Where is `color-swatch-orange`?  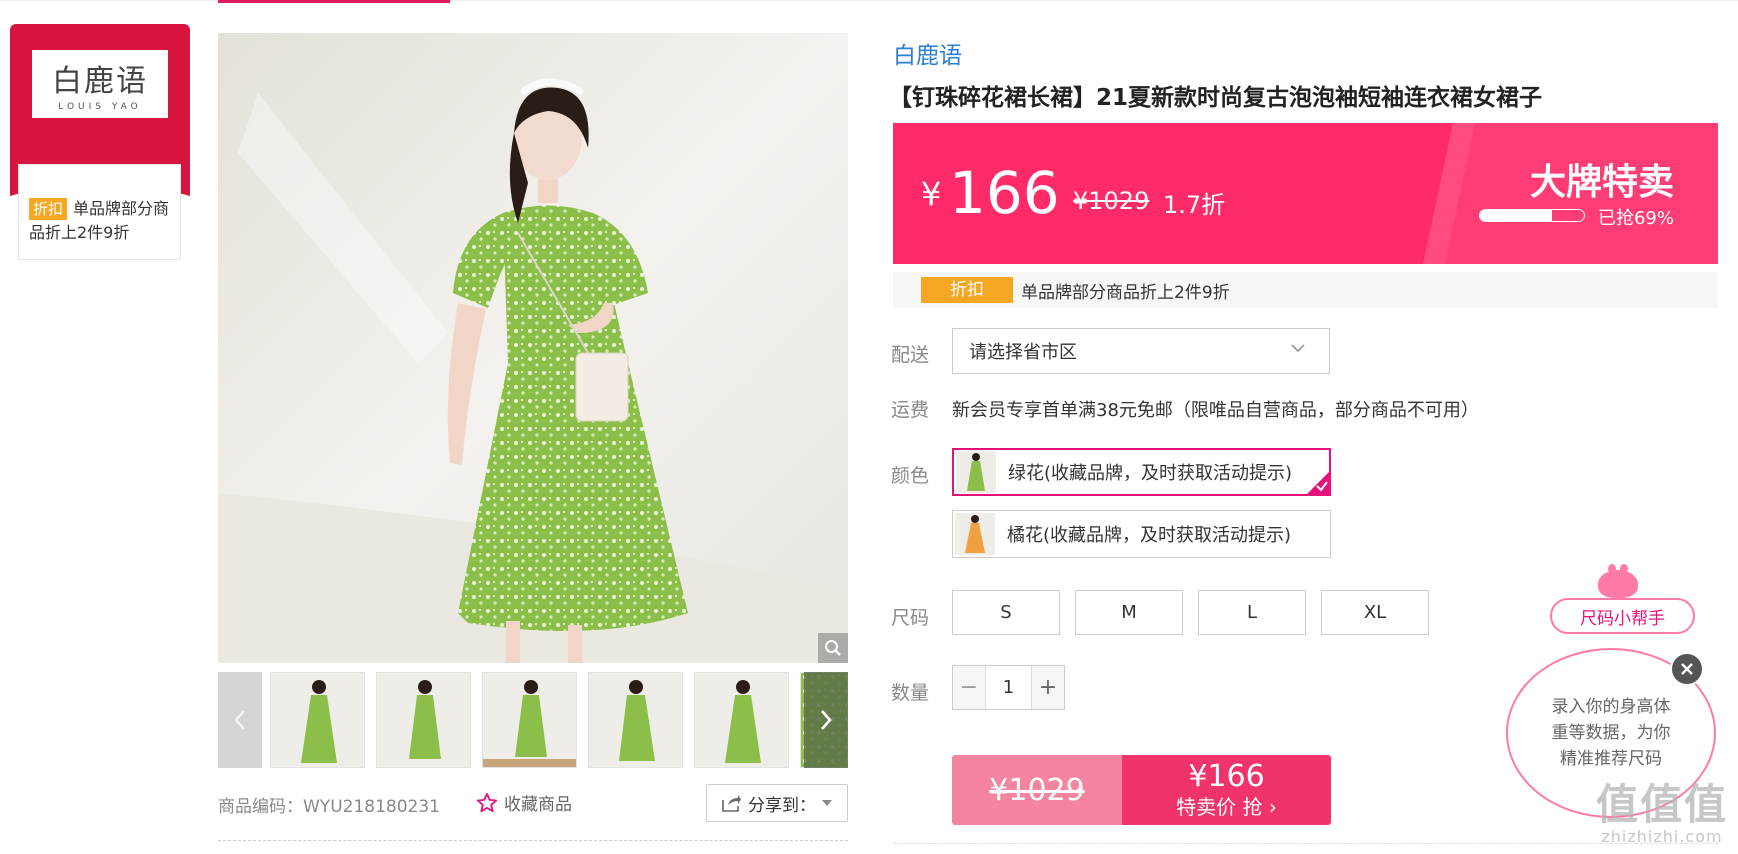
color-swatch-orange is located at coordinates (975, 534).